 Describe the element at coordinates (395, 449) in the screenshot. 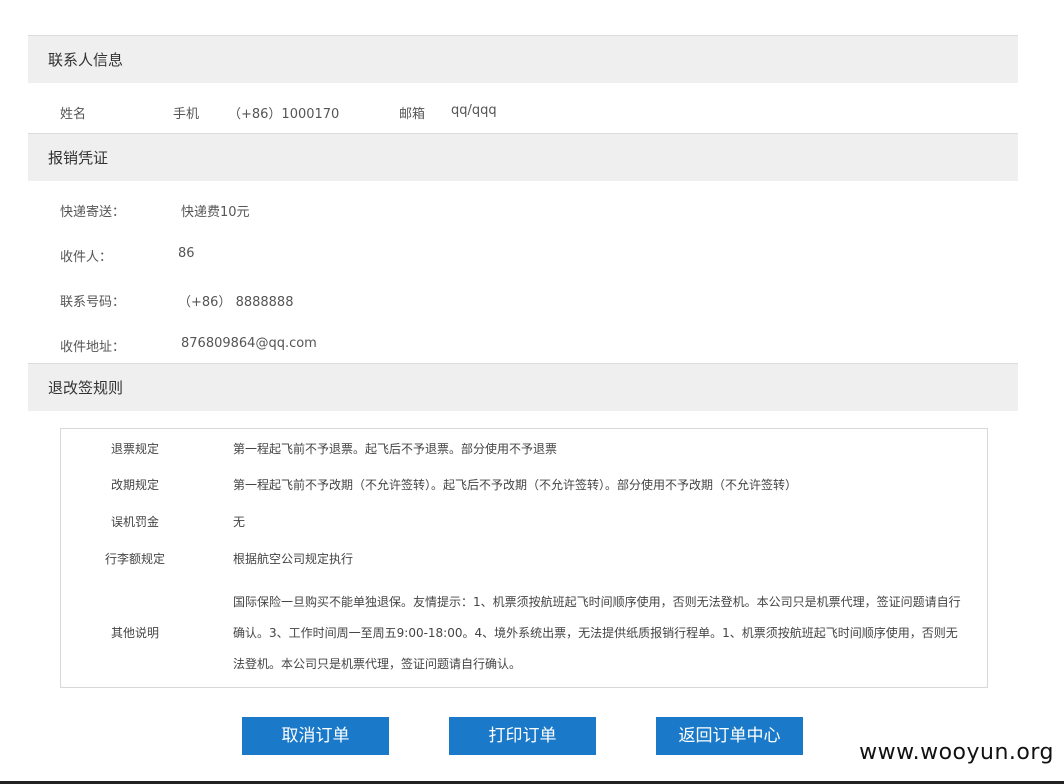

I see `refund-rule-value: 第一程起飞前不予退票。起飞后不予退票。部分使用不予退票` at that location.